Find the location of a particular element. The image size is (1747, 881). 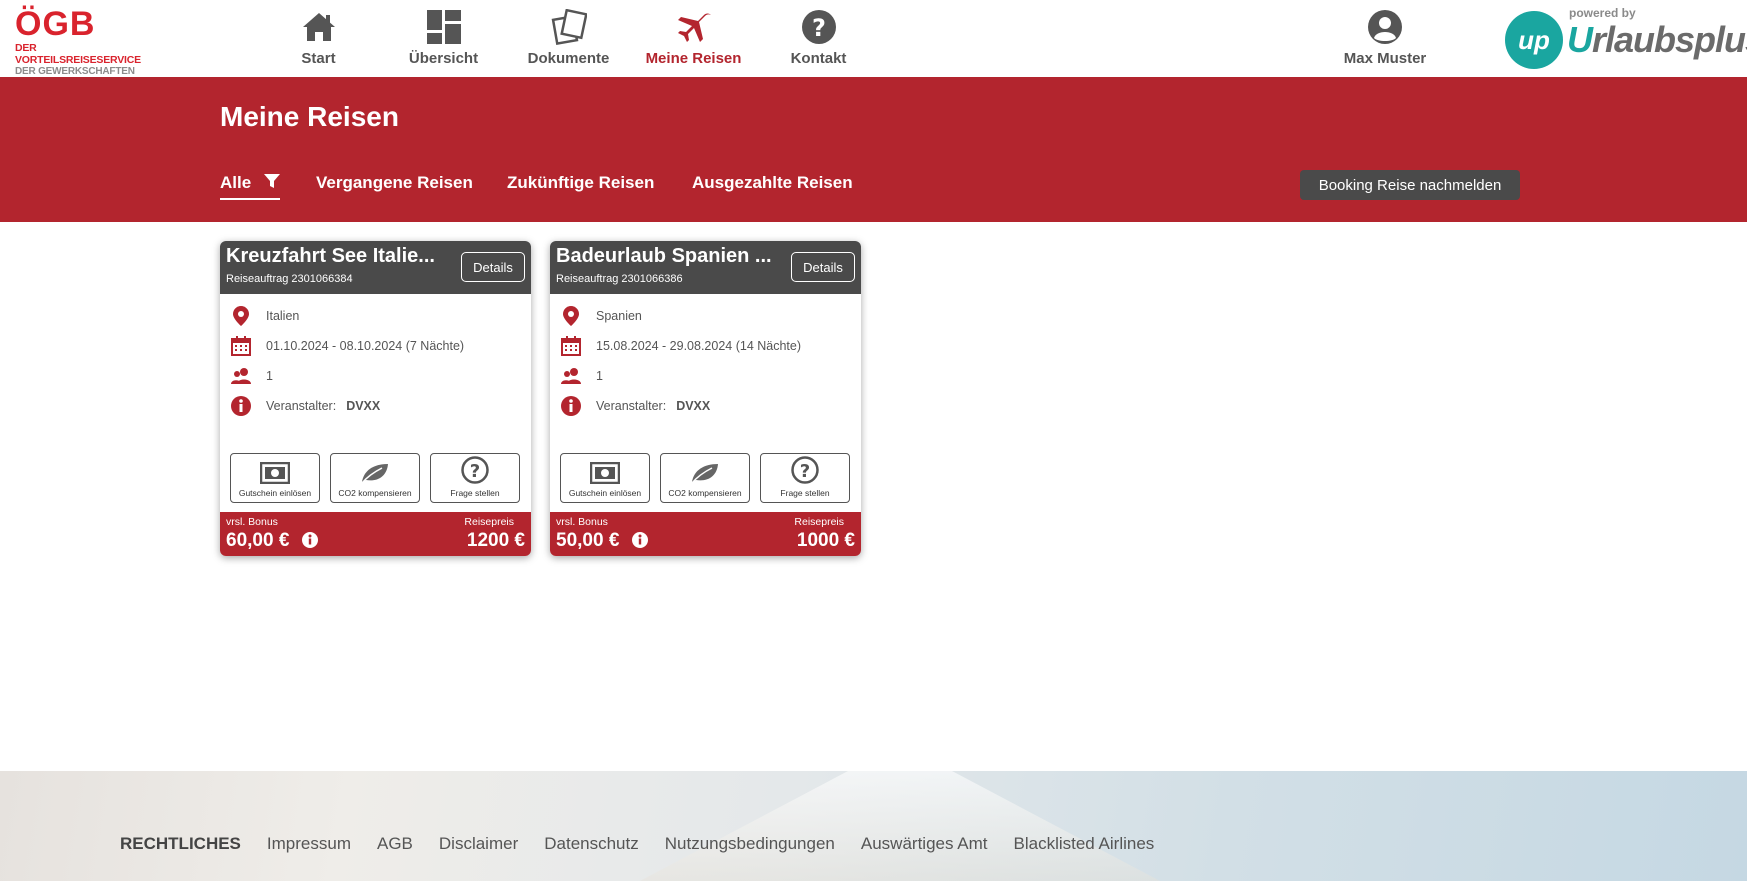

trip-destination: Italien is located at coordinates (264, 316).